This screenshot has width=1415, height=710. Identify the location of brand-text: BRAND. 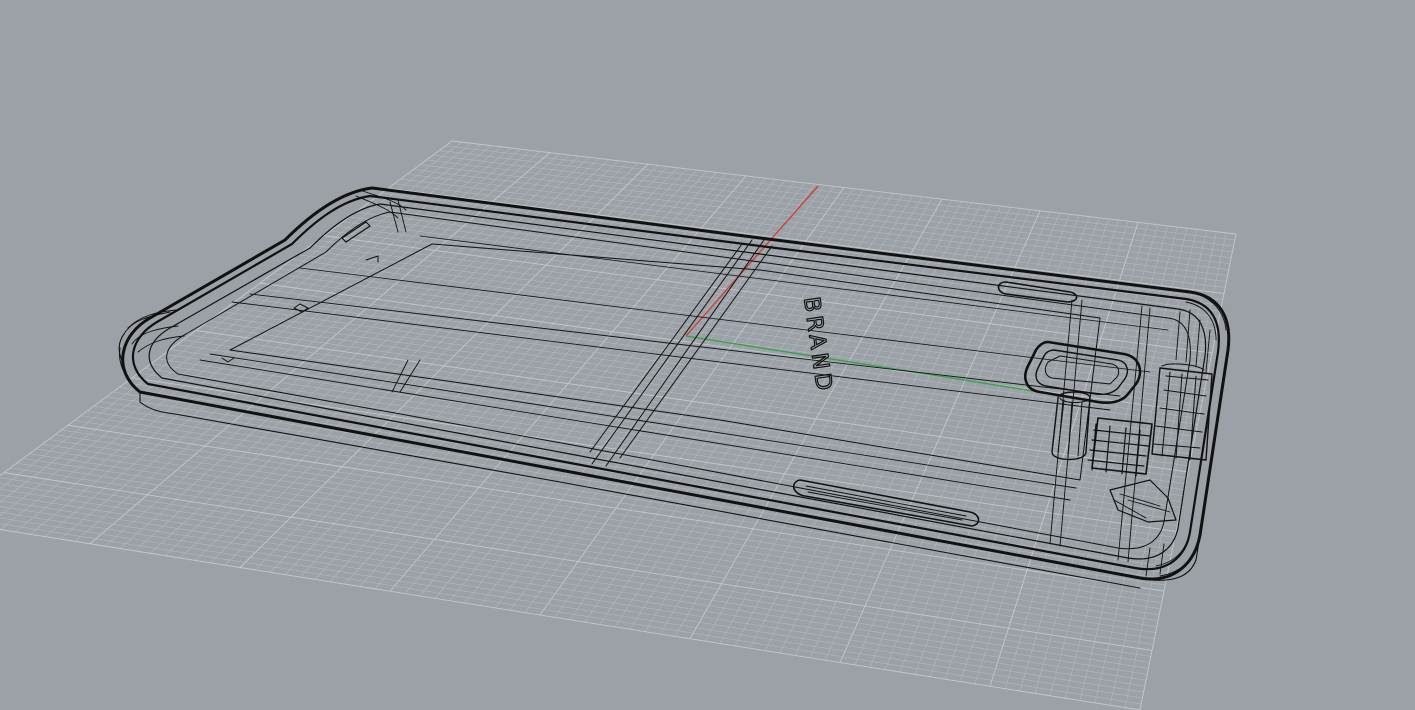
(817, 345).